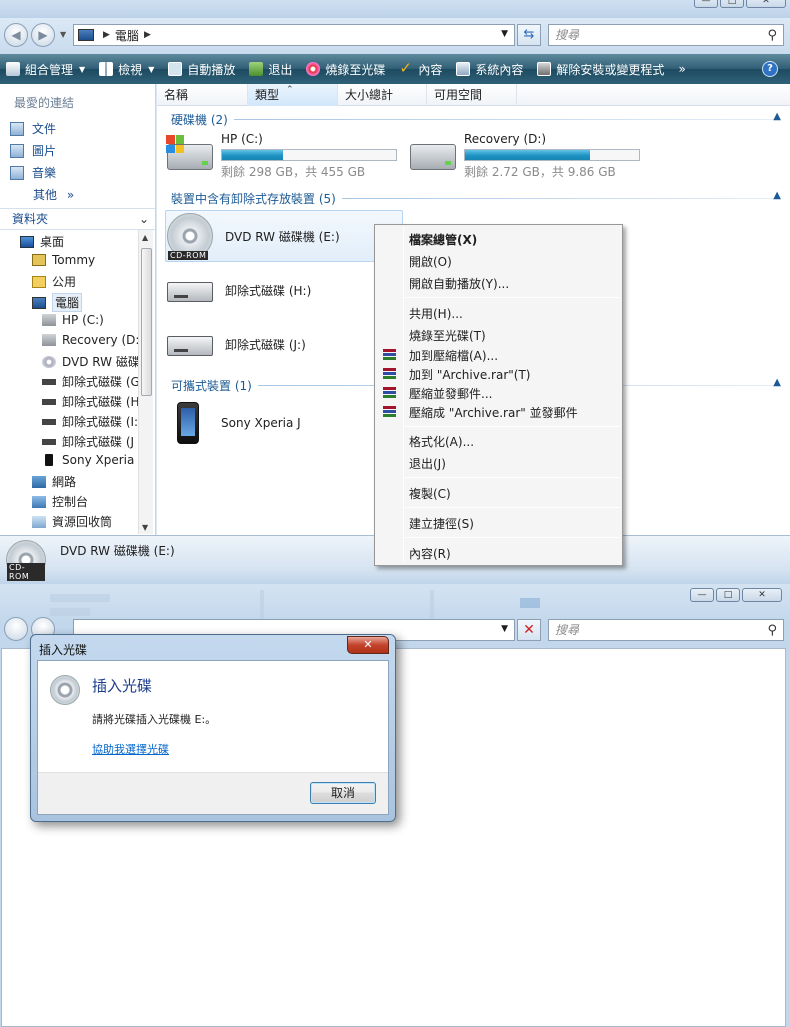 This screenshot has height=1027, width=790. What do you see at coordinates (39, 481) in the screenshot?
I see `network-icon` at bounding box center [39, 481].